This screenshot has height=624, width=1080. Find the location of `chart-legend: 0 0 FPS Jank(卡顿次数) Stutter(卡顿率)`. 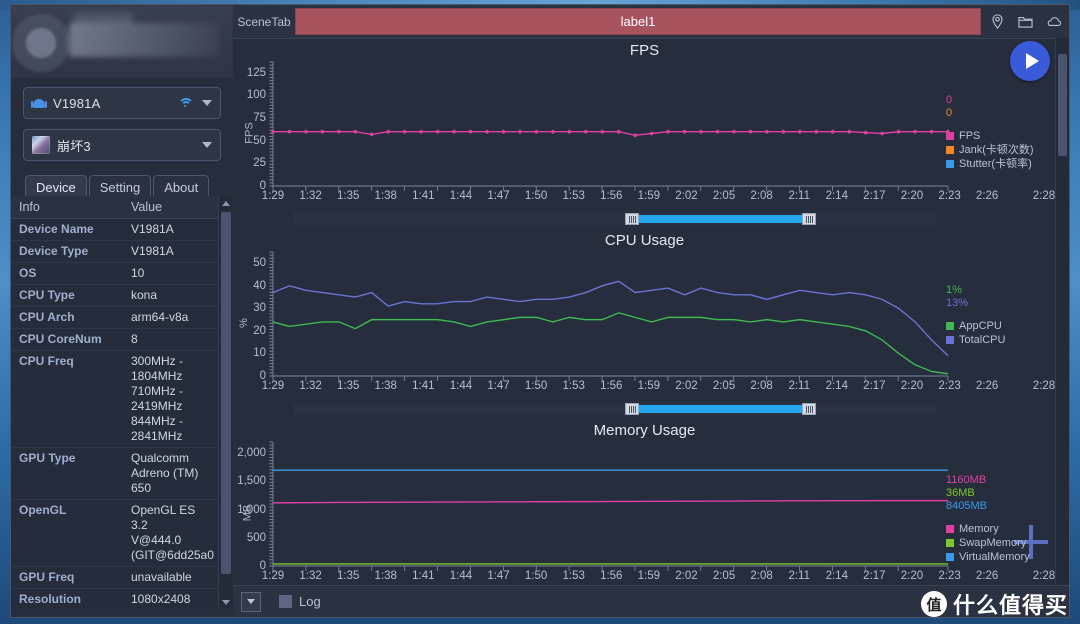

chart-legend: 0 0 FPS Jank(卡顿次数) Stutter(卡顿率) is located at coordinates (998, 132).